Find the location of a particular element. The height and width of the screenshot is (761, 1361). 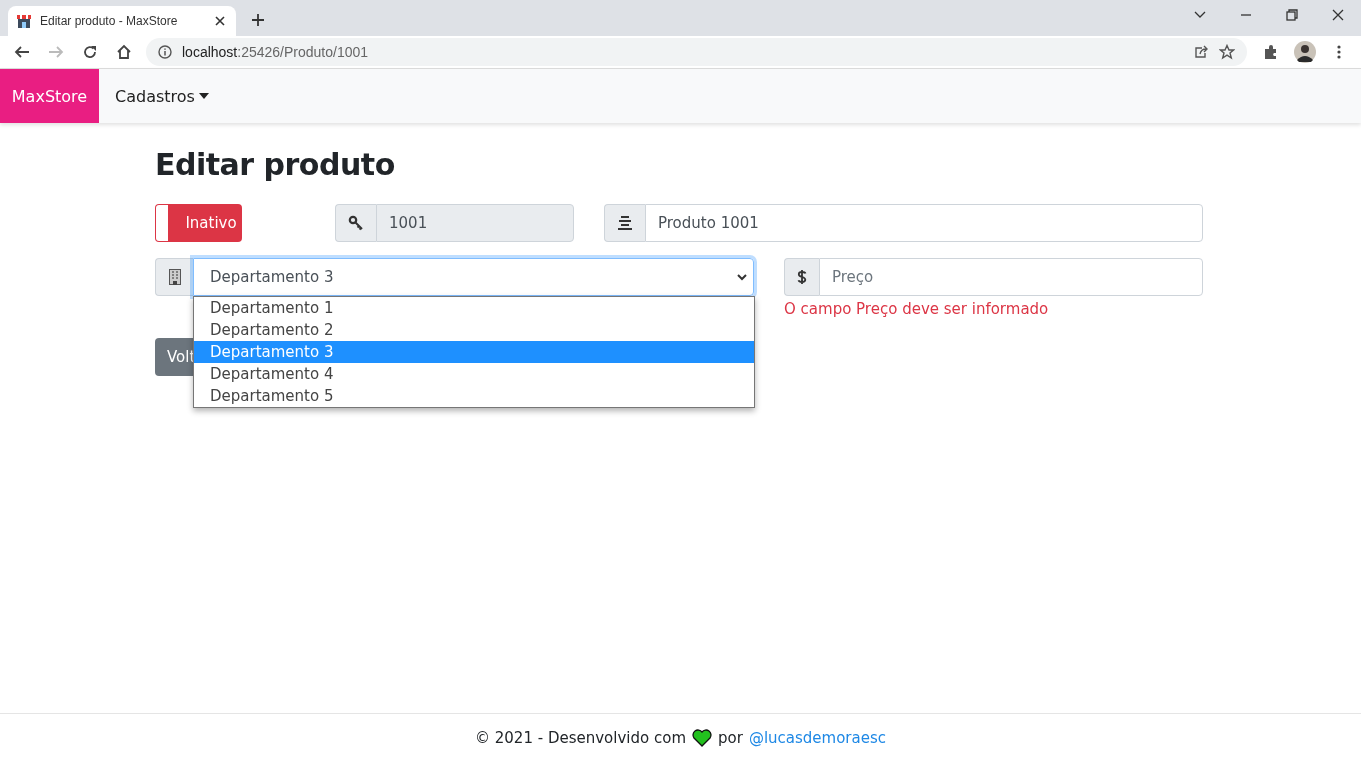

key-icon is located at coordinates (356, 223).